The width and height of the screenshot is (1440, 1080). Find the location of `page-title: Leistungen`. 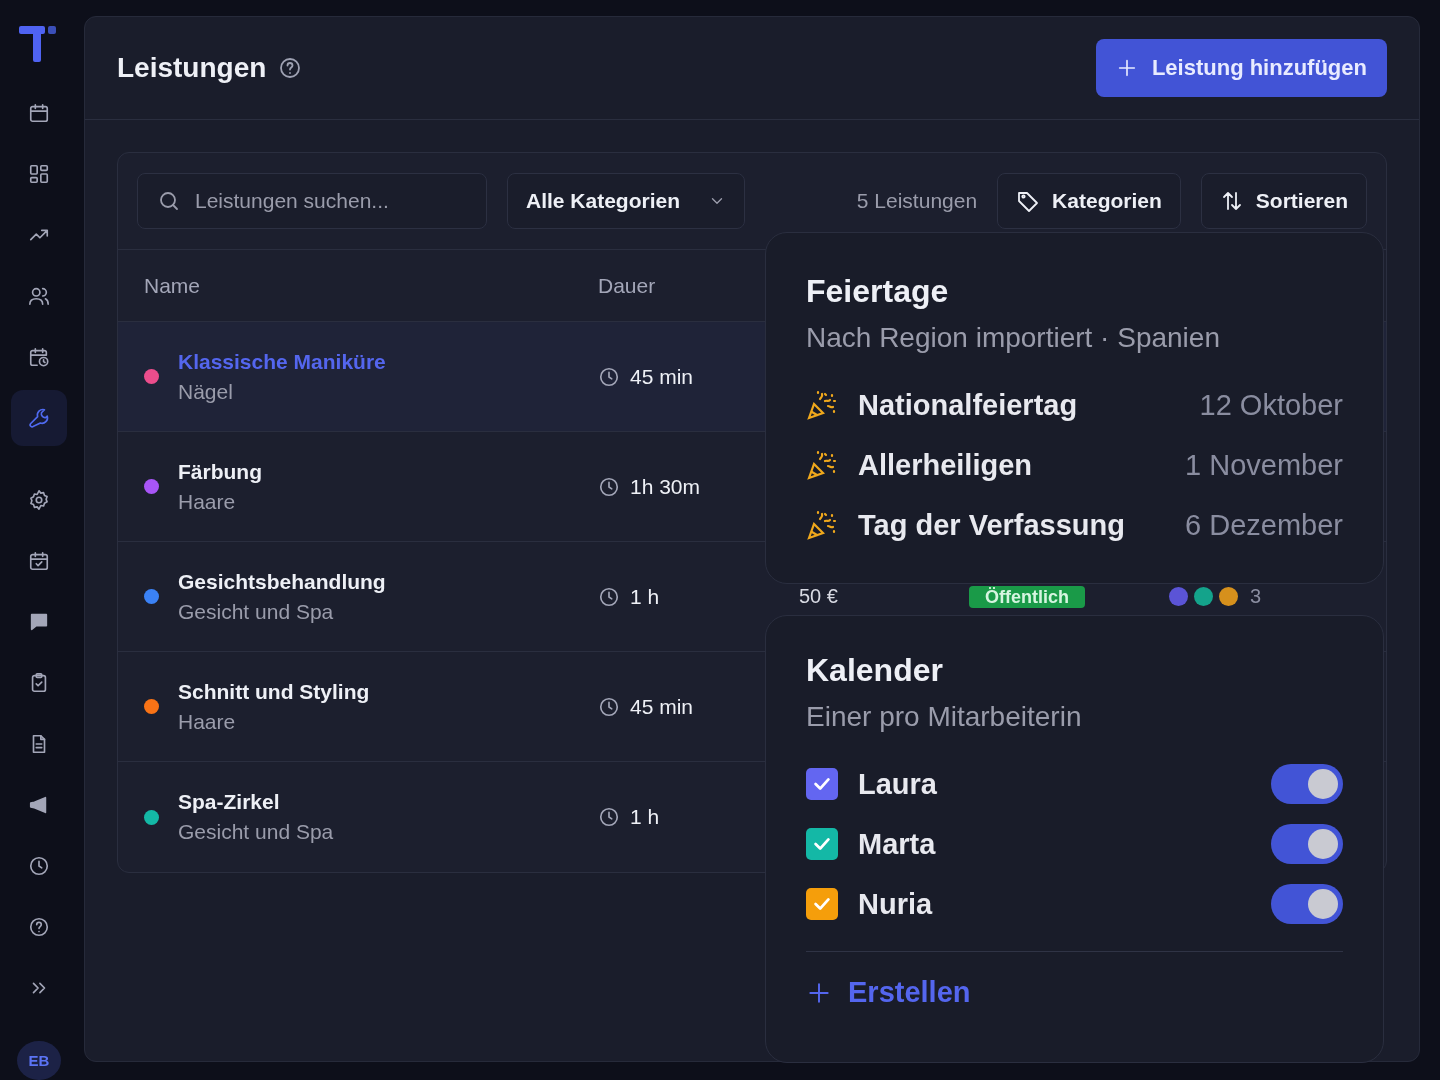

page-title: Leistungen is located at coordinates (192, 68).